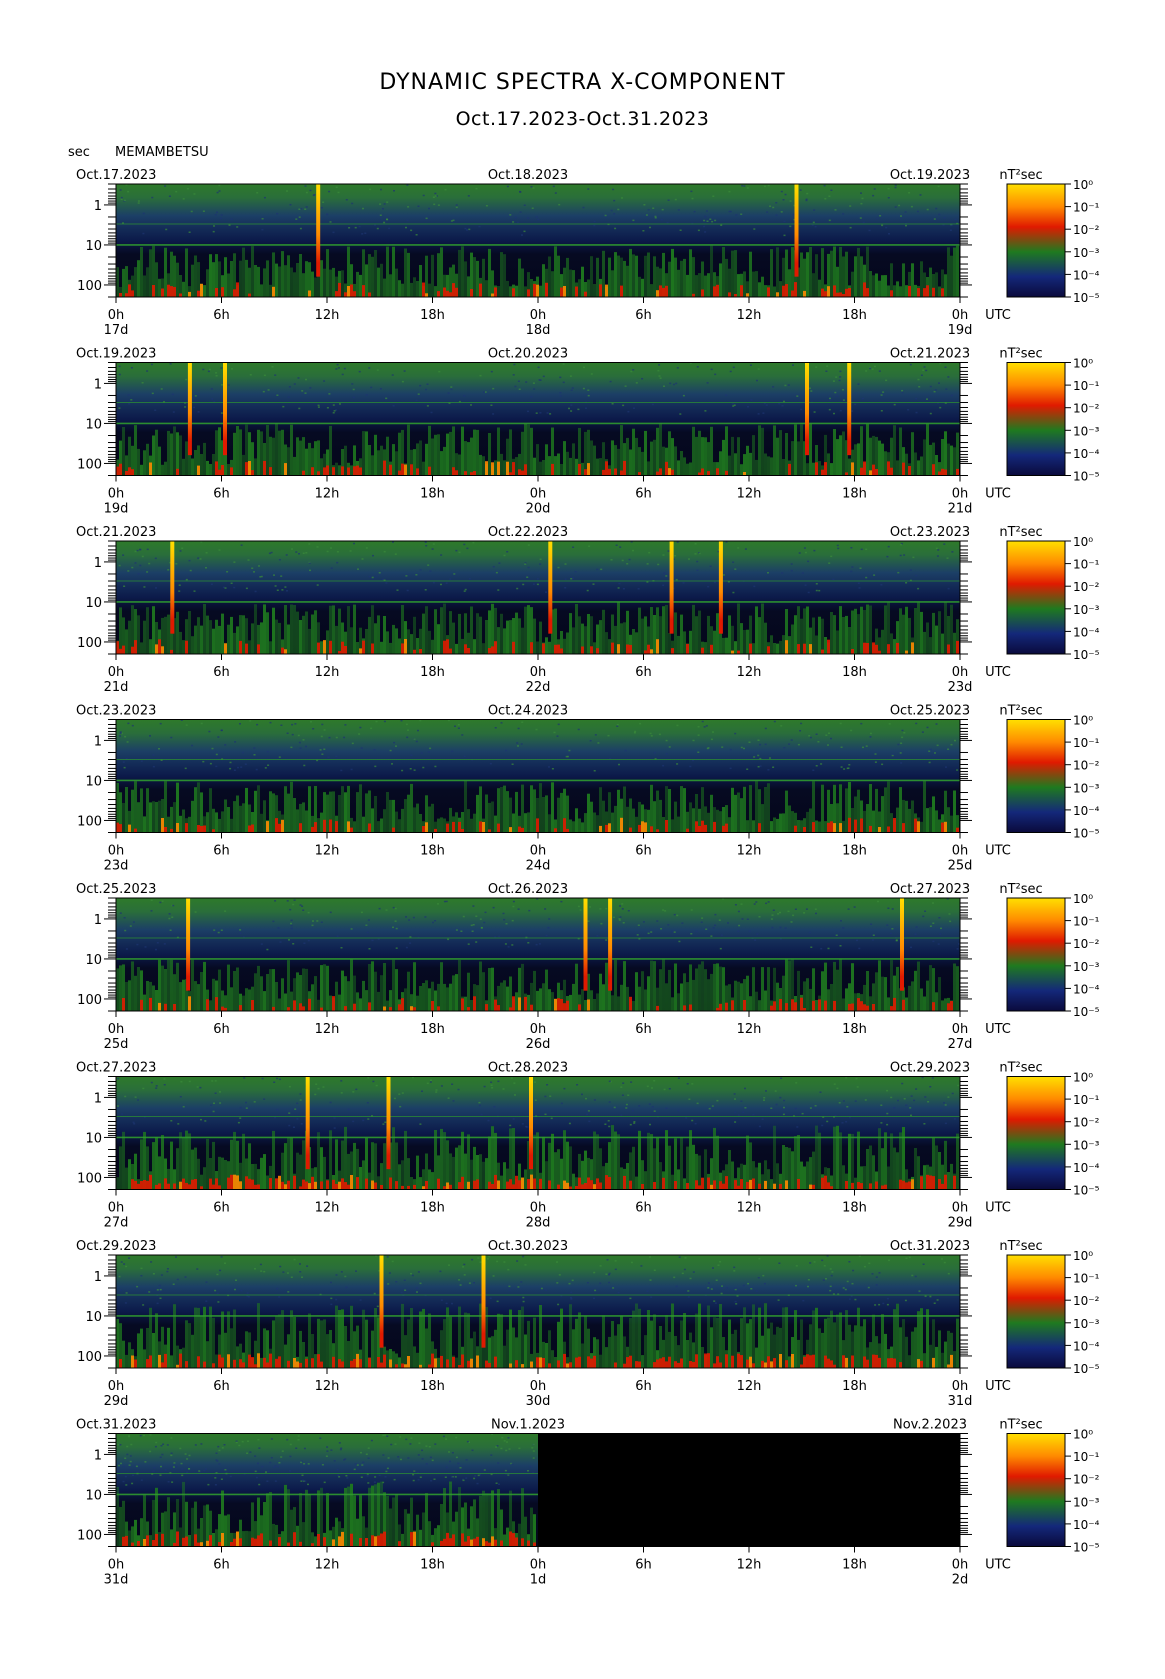 This screenshot has height=1679, width=1165. I want to click on panel-mid-date: Oct.22.2023, so click(528, 532).